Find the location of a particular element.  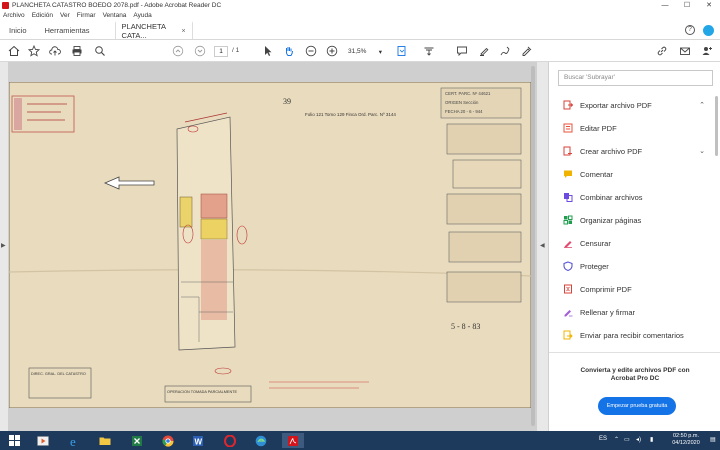

handwritten-date: 5 - 8 - 83 is located at coordinates (465, 326).